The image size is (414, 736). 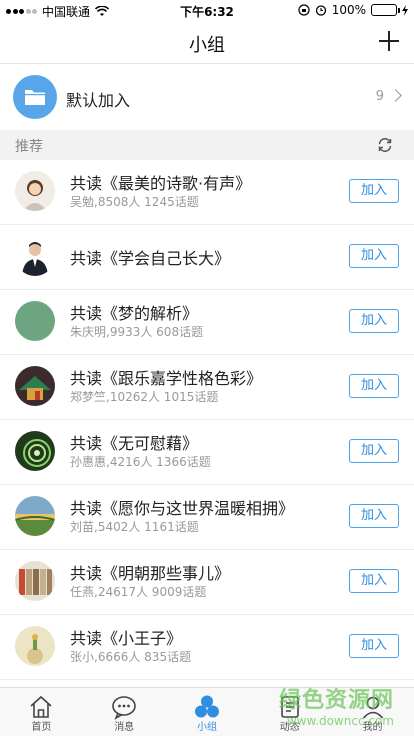 I want to click on status-right: 100%, so click(x=353, y=10).